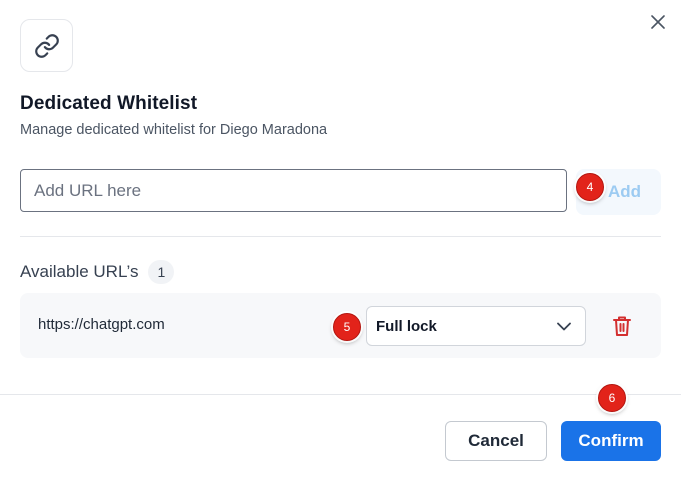  What do you see at coordinates (101, 324) in the screenshot?
I see `url-text: https://chatgpt.com` at bounding box center [101, 324].